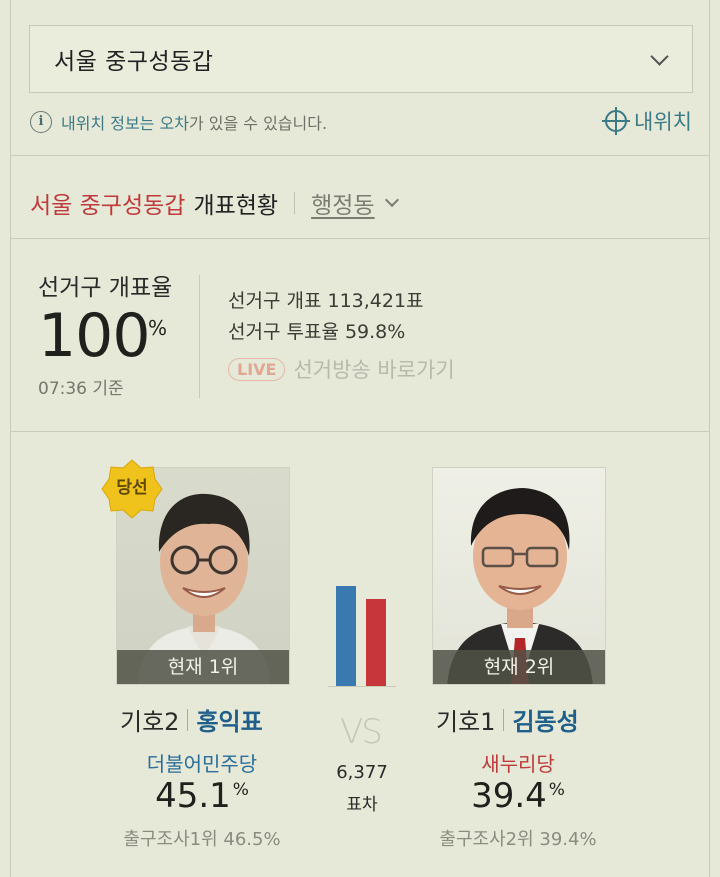  Describe the element at coordinates (519, 667) in the screenshot. I see `rank-label: 현재 2위` at that location.